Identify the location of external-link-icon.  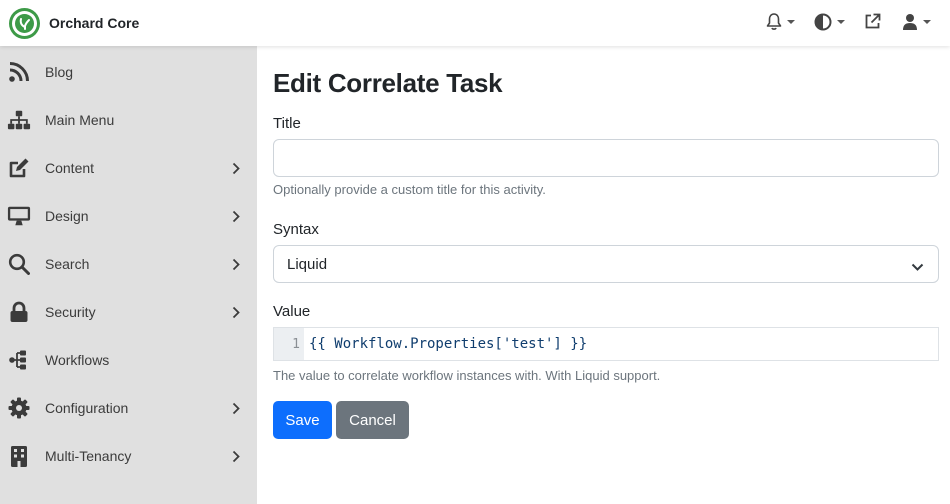
(872, 21).